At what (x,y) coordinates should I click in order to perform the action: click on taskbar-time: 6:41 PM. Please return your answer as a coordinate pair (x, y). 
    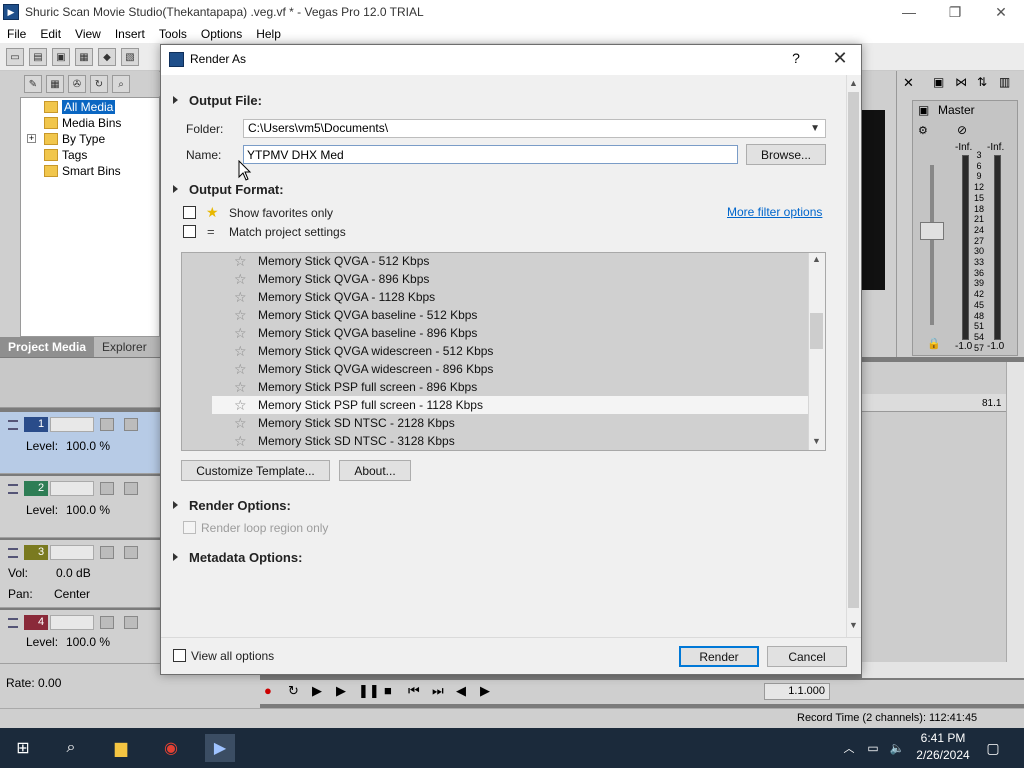
    Looking at the image, I should click on (943, 738).